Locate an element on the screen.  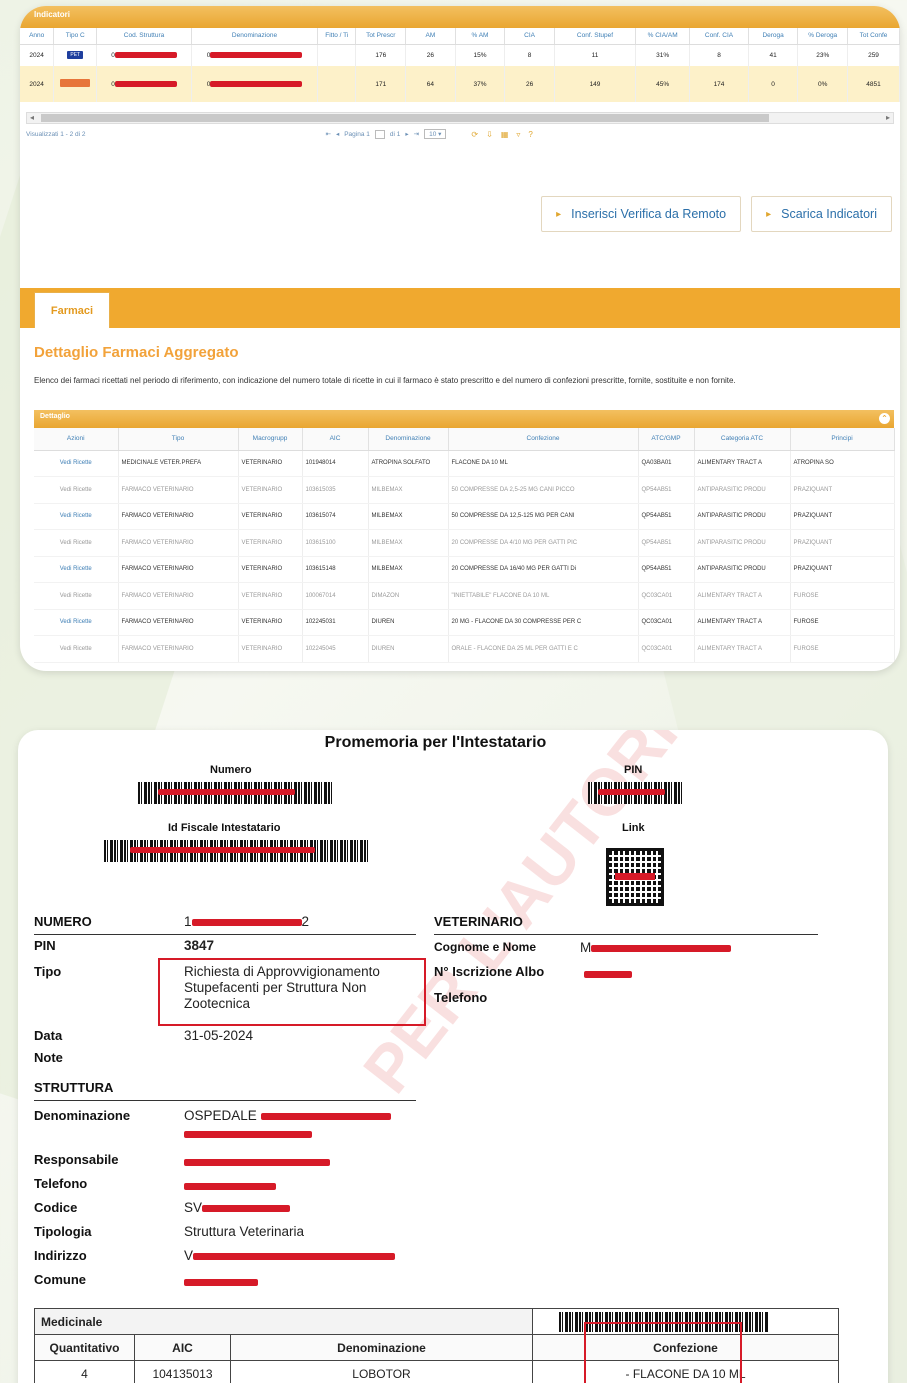
cell-anno: 2024 is located at coordinates (37, 55).